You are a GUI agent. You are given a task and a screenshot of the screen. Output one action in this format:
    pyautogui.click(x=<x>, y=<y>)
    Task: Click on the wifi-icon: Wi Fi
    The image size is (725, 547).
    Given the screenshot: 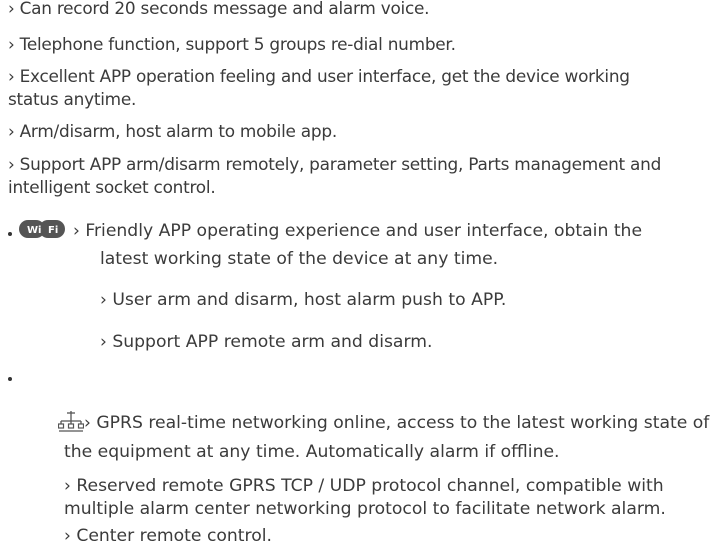 What is the action you would take?
    pyautogui.click(x=42, y=229)
    